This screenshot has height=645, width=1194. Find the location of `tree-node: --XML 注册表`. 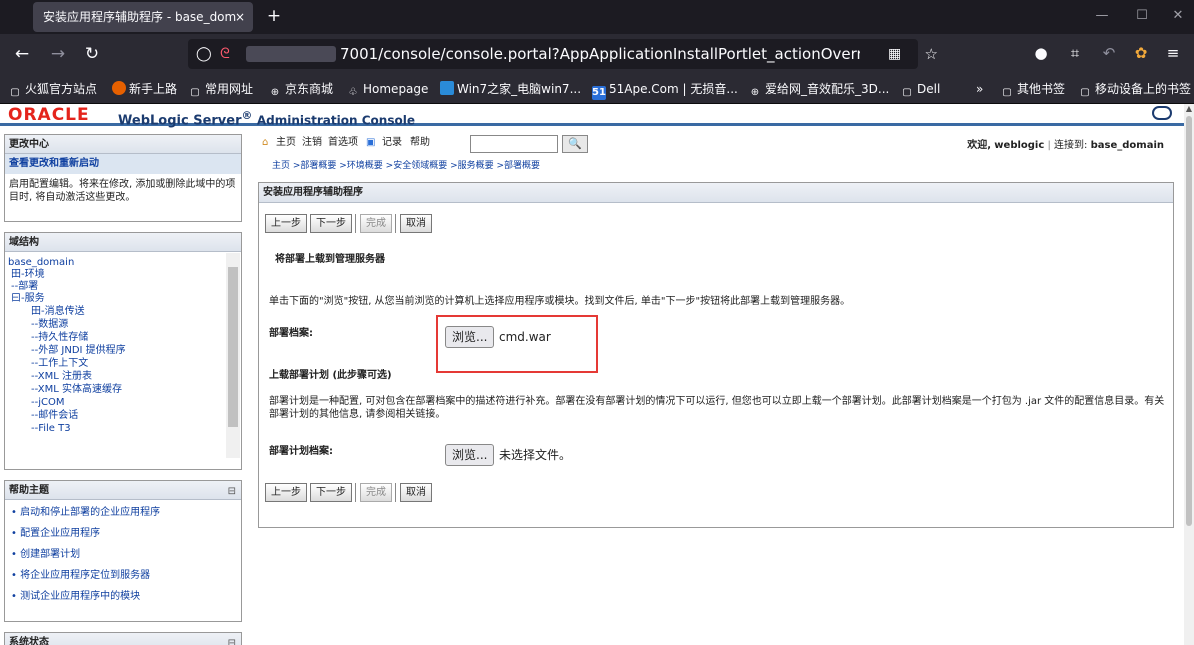

tree-node: --XML 注册表 is located at coordinates (61, 376).